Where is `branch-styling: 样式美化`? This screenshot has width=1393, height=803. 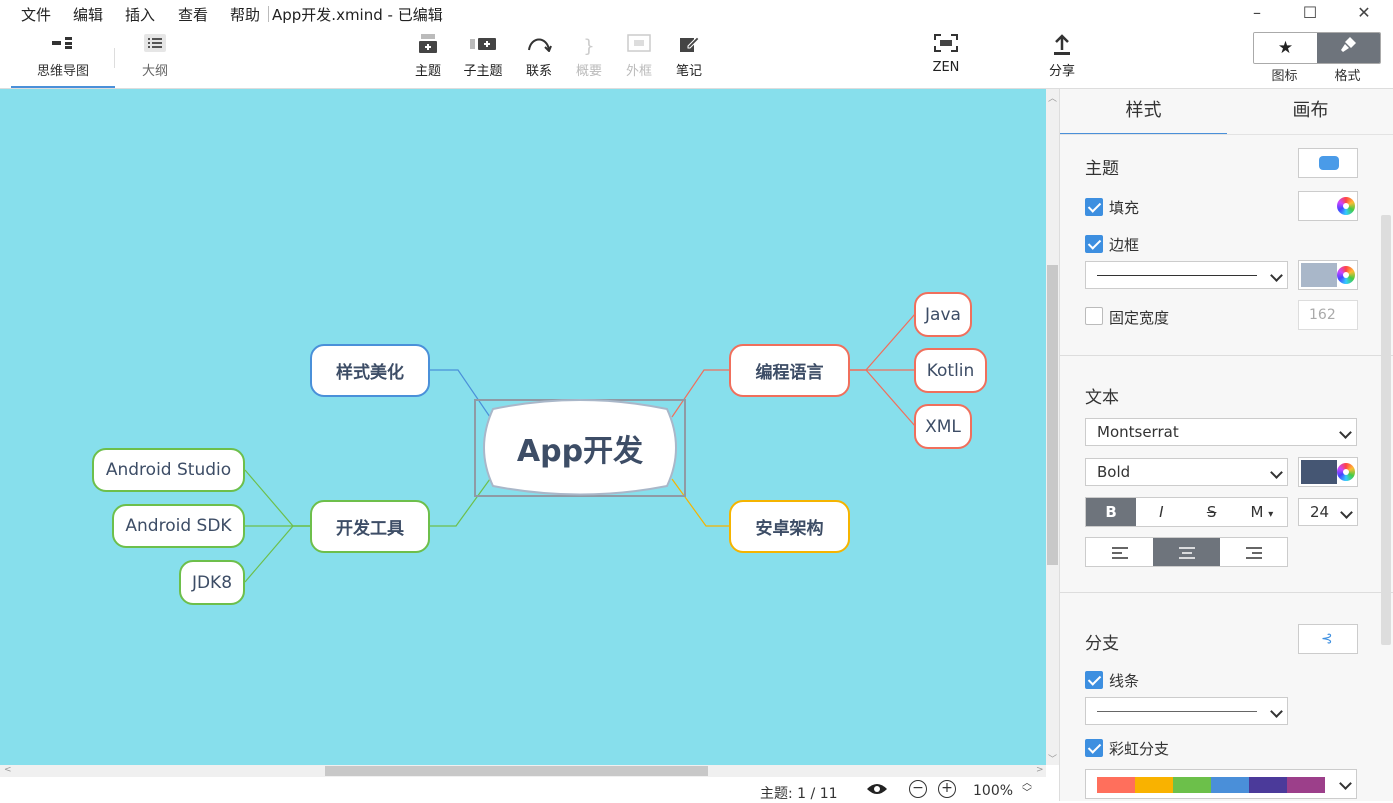 branch-styling: 样式美化 is located at coordinates (370, 370).